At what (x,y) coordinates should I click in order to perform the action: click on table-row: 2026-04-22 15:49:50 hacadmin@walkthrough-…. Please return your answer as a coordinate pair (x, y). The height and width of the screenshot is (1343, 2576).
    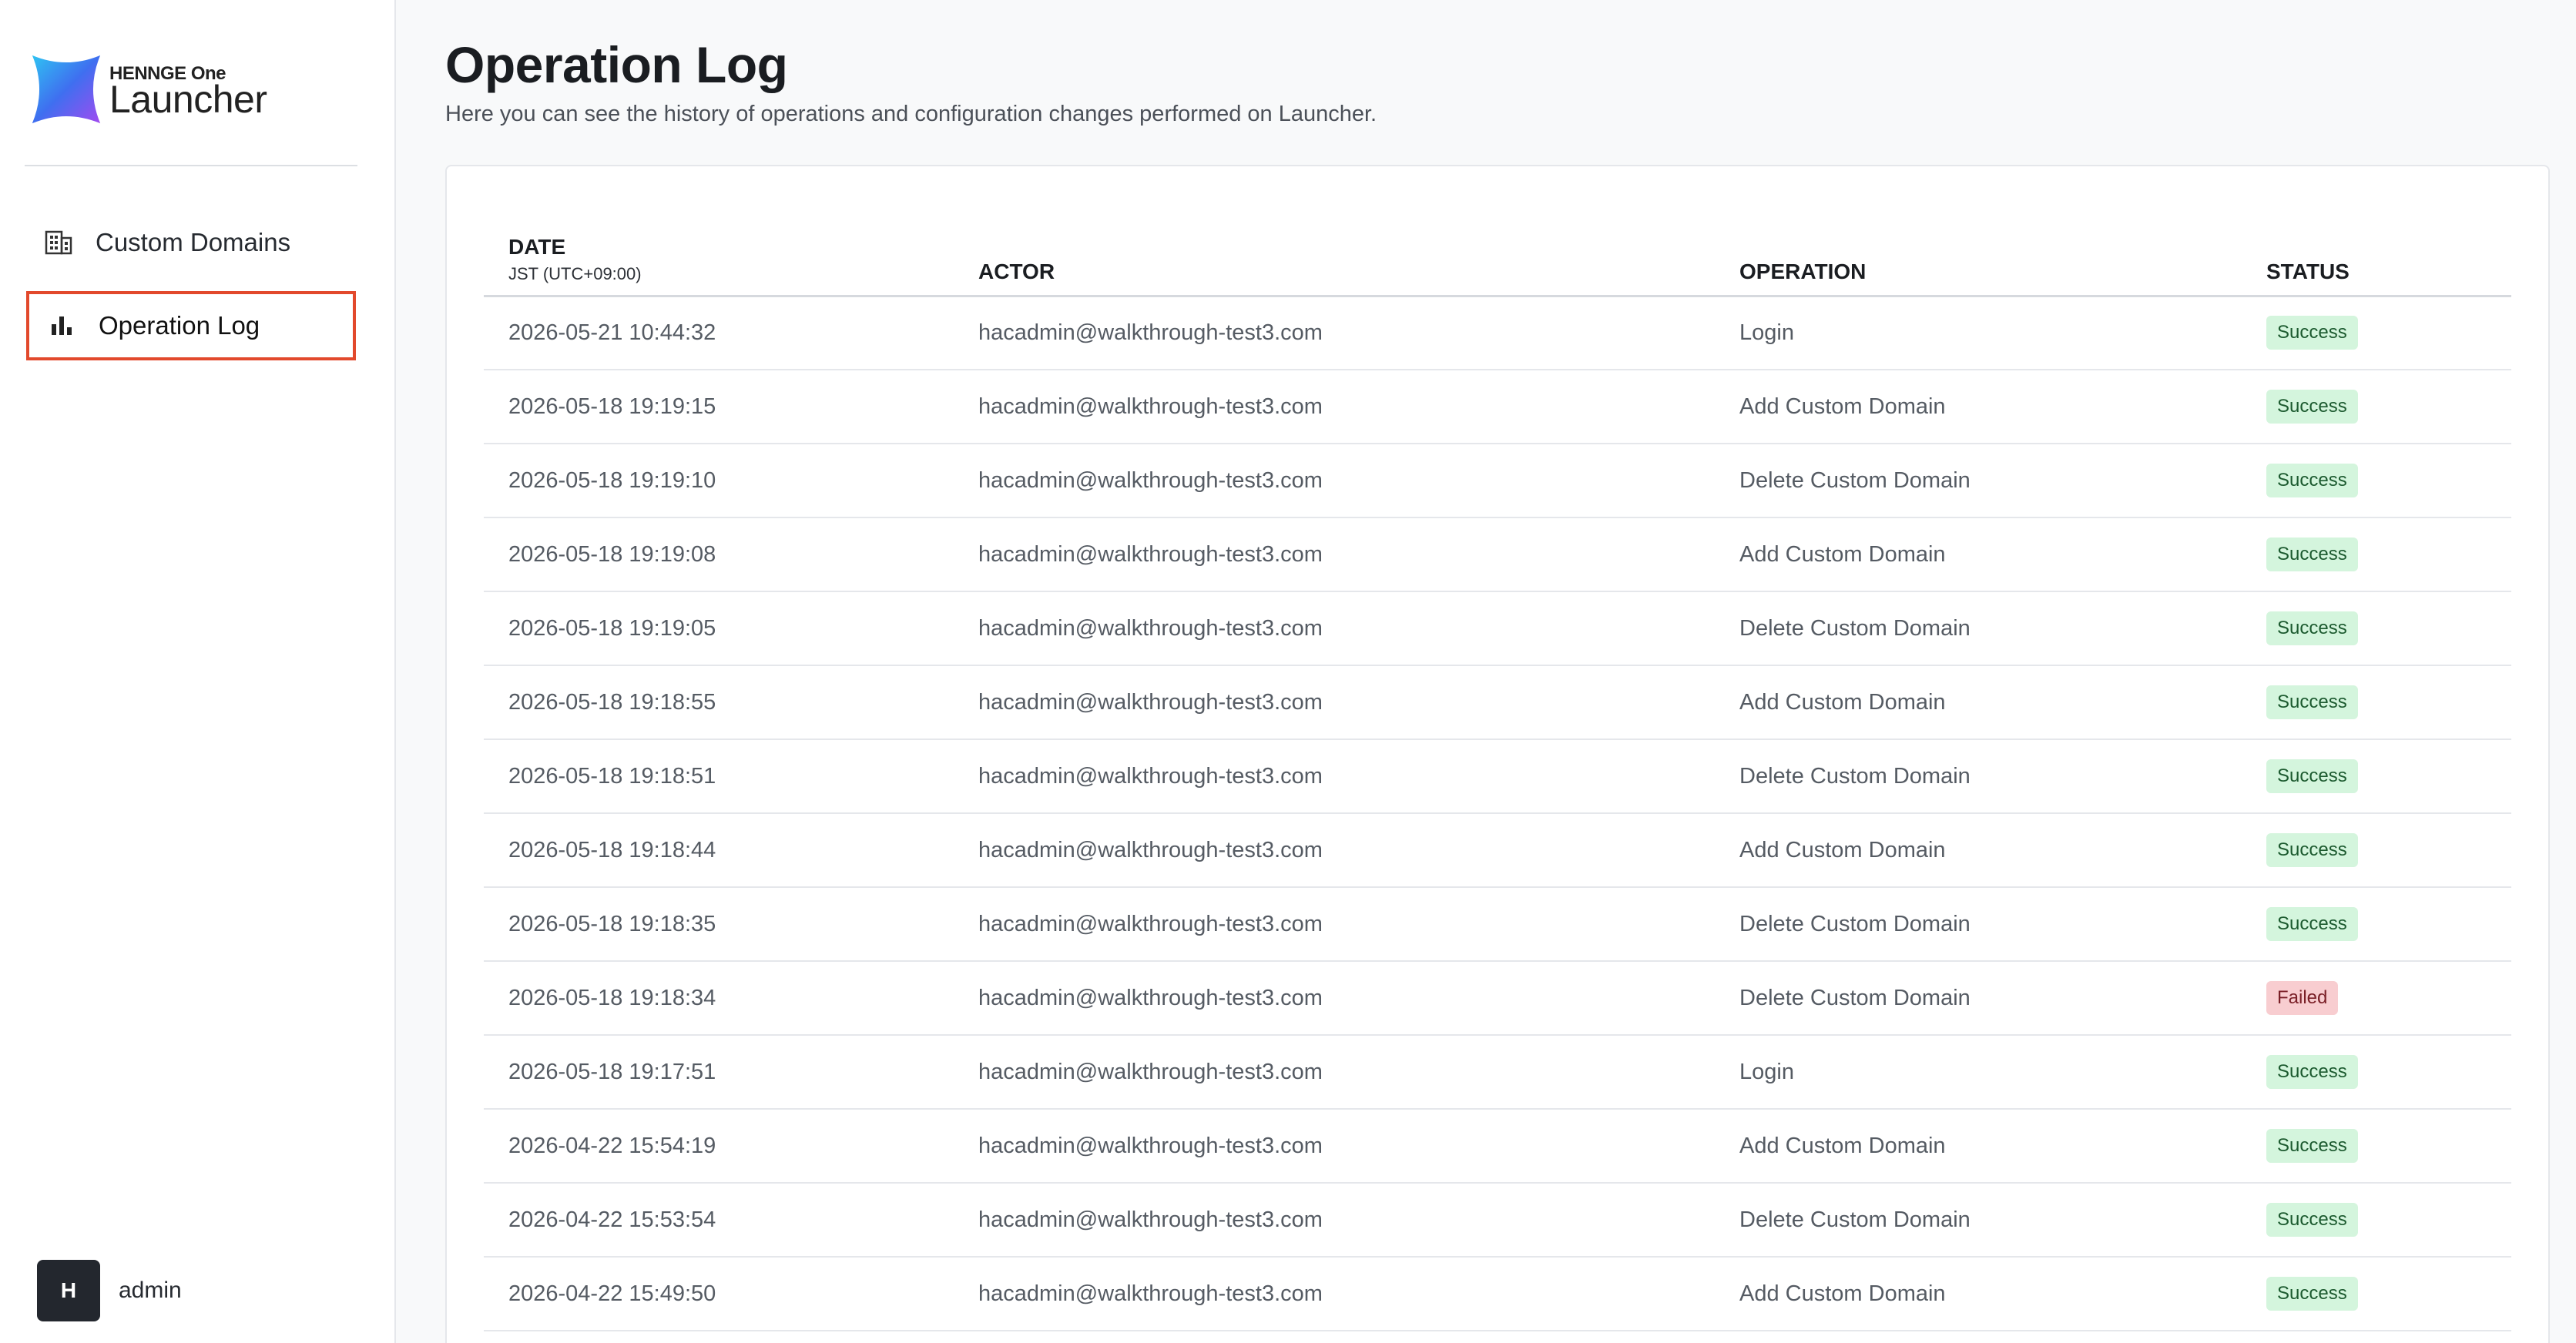
    Looking at the image, I should click on (1497, 1294).